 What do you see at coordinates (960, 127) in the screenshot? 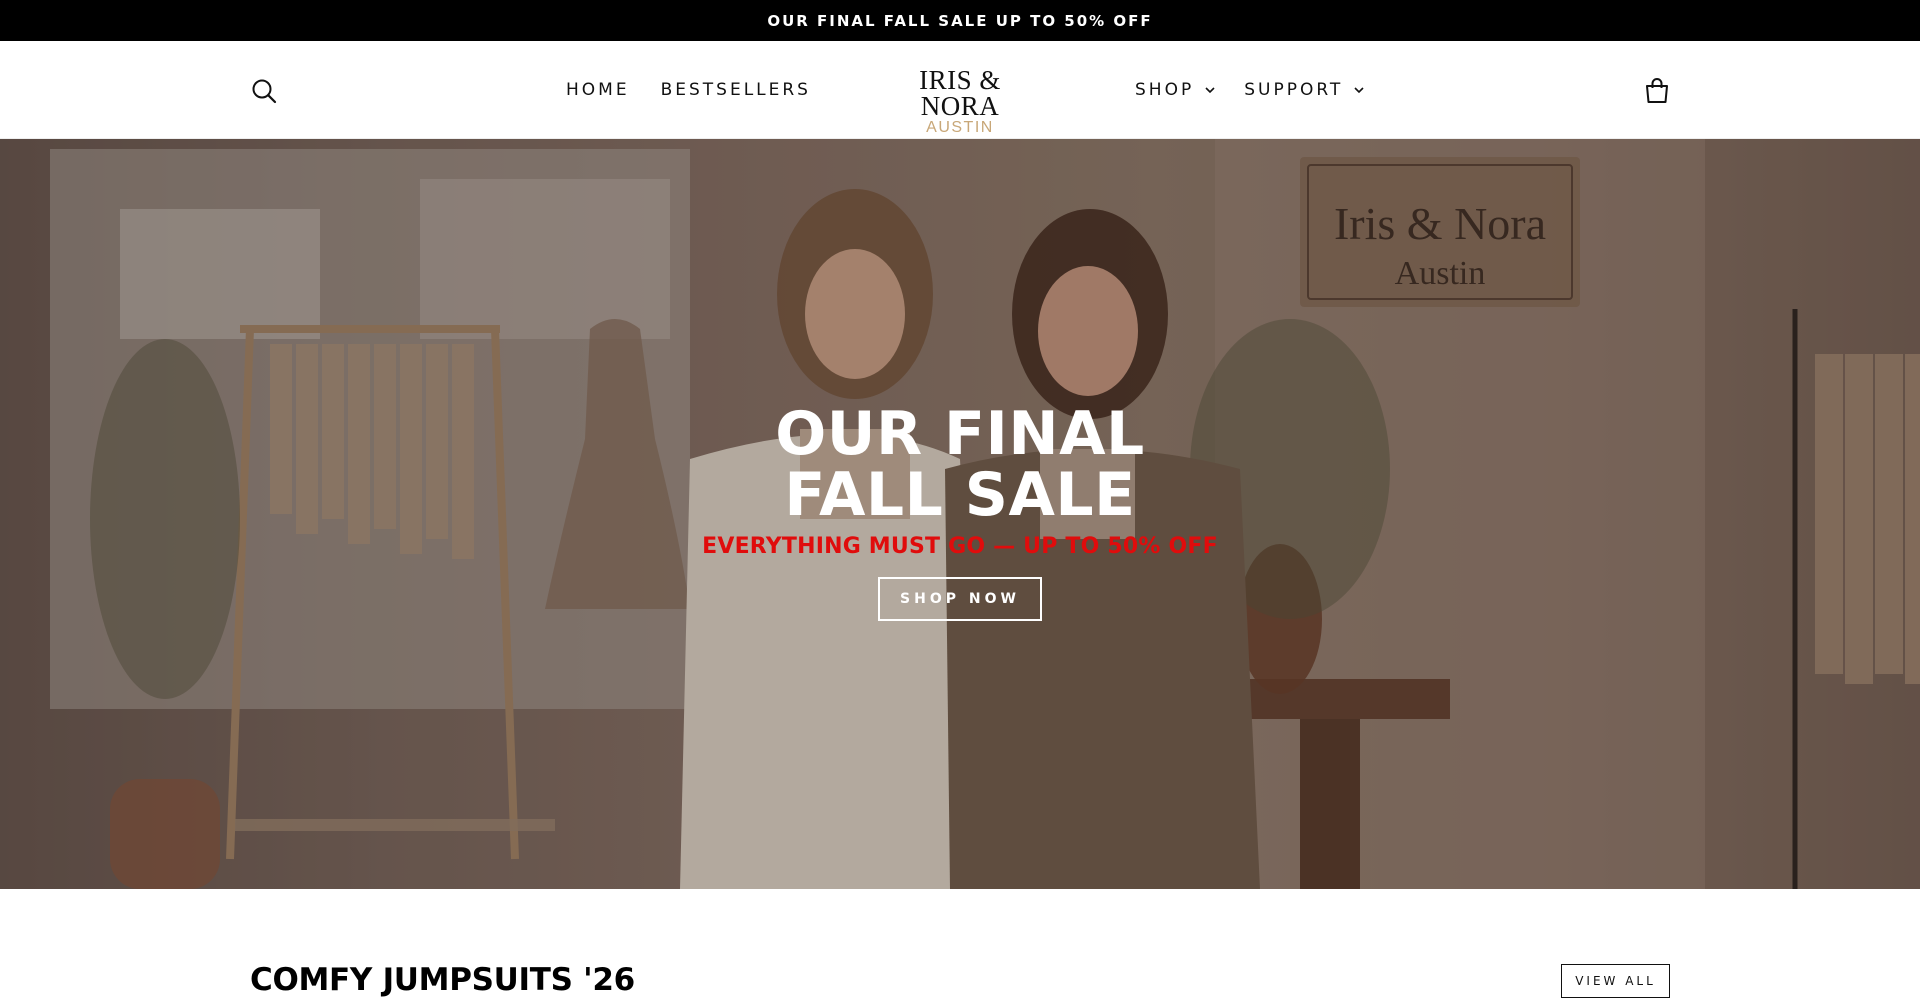
I see `logo-location: AUSTIN` at bounding box center [960, 127].